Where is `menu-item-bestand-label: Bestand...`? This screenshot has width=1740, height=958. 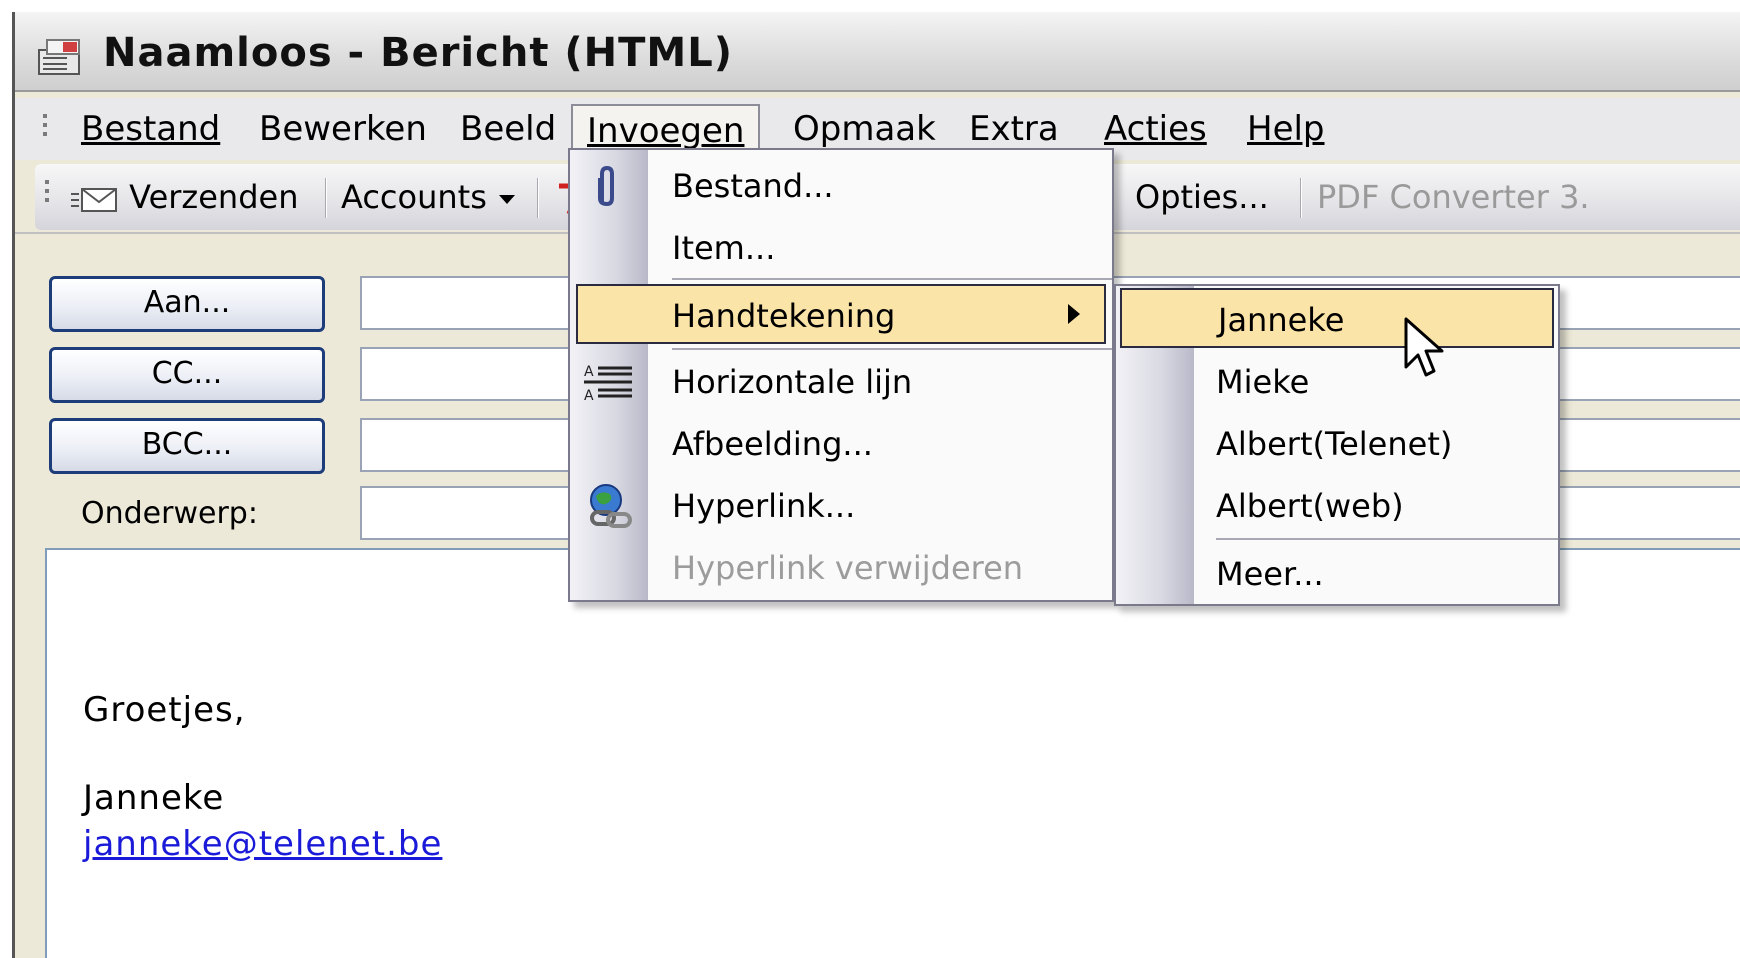 menu-item-bestand-label: Bestand... is located at coordinates (753, 186).